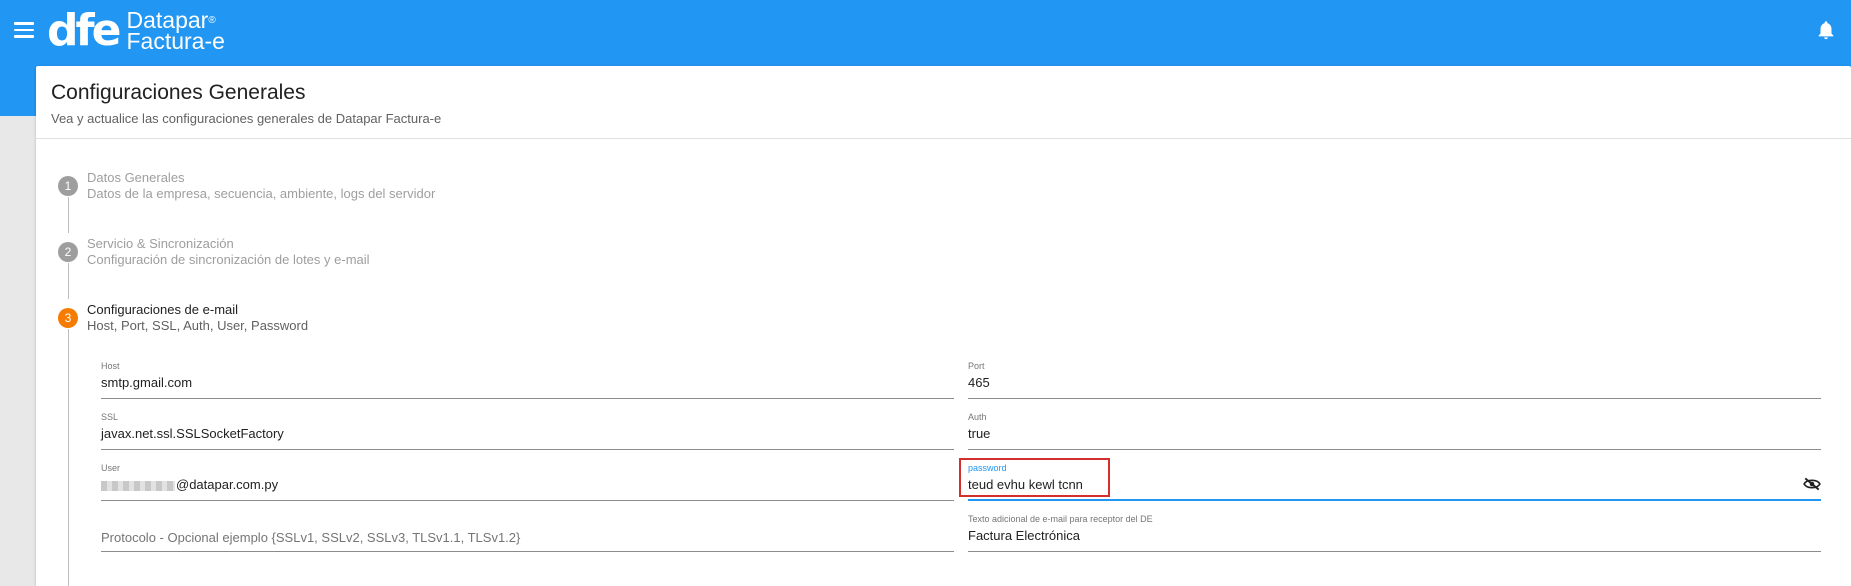 This screenshot has width=1851, height=586. Describe the element at coordinates (192, 433) in the screenshot. I see `ssl-input: javax.net.ssl.SSLSocketFactory` at that location.